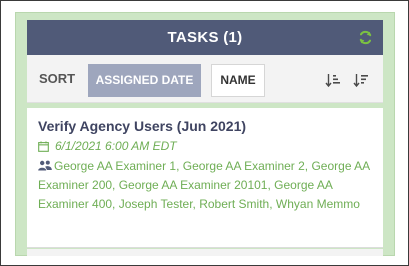 The image size is (409, 266). I want to click on calendar-icon, so click(43, 146).